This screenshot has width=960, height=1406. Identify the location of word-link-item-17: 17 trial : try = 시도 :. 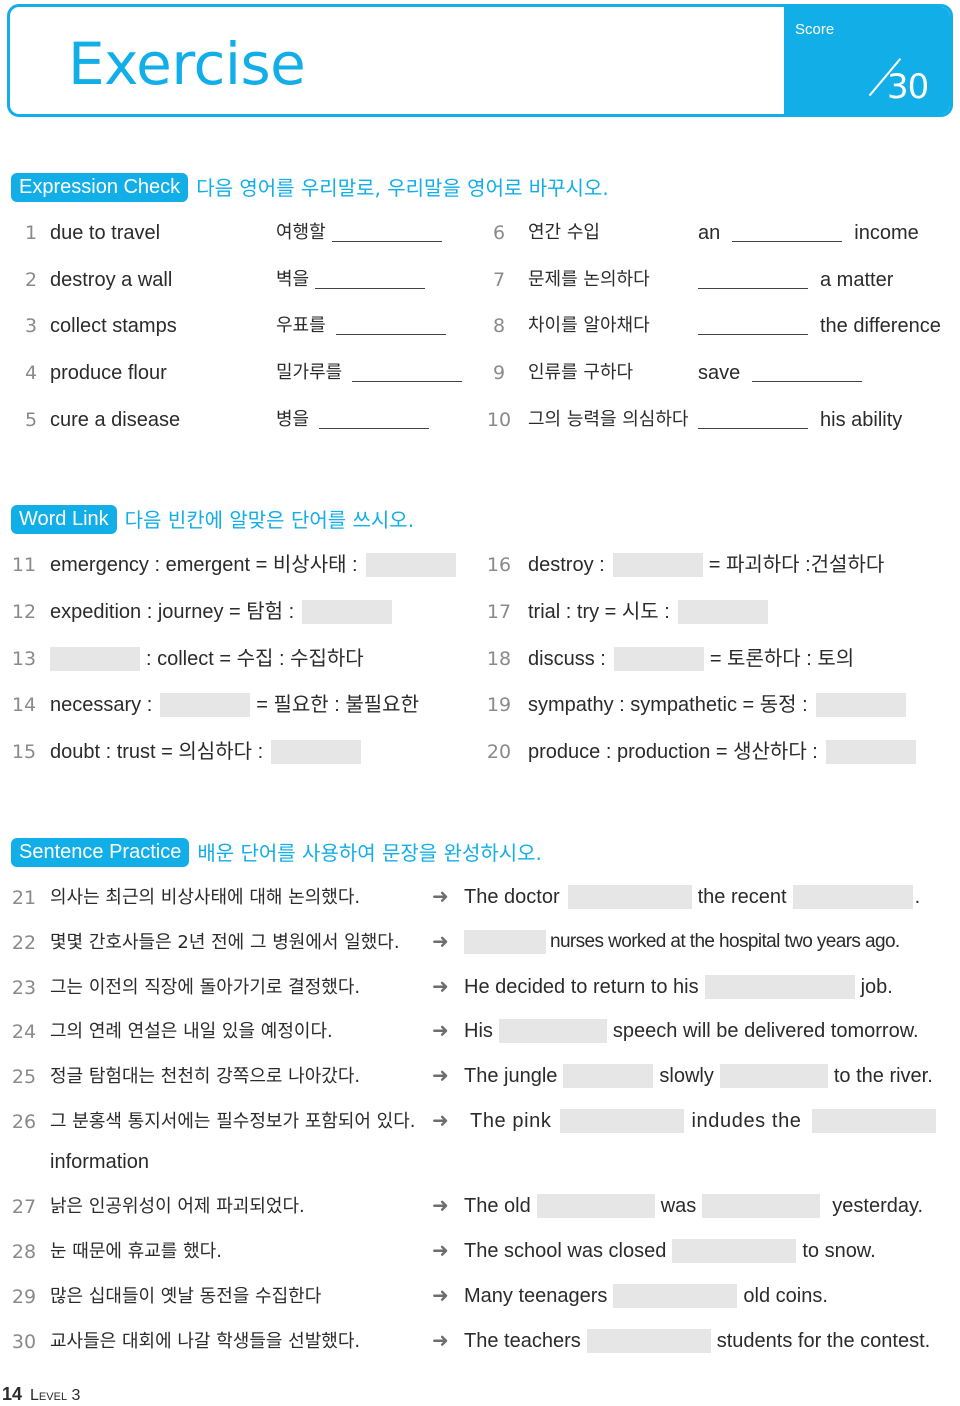
(626, 612).